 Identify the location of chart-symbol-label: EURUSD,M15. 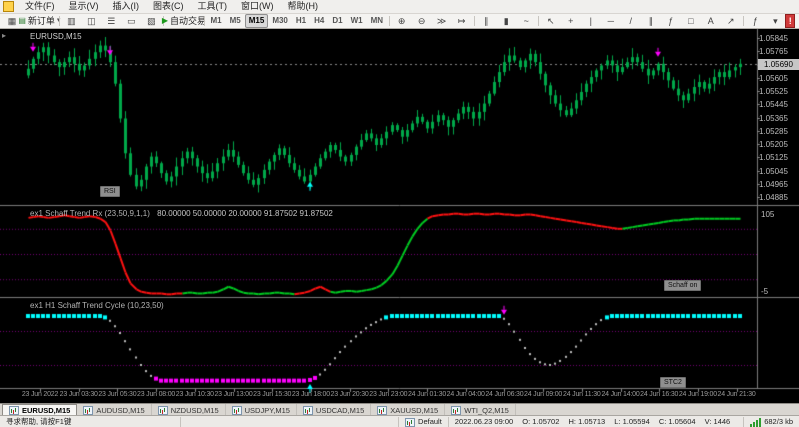
(56, 36).